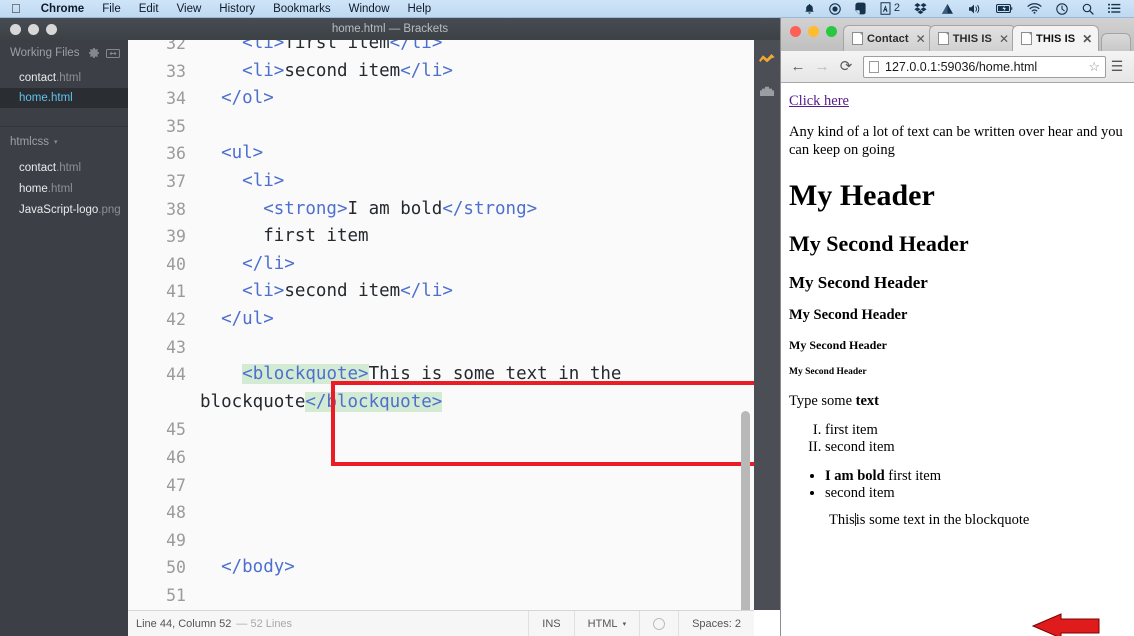 The height and width of the screenshot is (636, 1134). Describe the element at coordinates (1116, 42) in the screenshot. I see `new-tab-button` at that location.